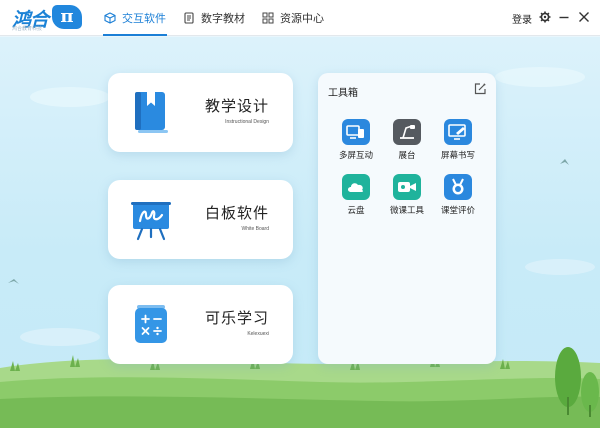  Describe the element at coordinates (457, 156) in the screenshot. I see `tool-label: 屏幕书写` at that location.